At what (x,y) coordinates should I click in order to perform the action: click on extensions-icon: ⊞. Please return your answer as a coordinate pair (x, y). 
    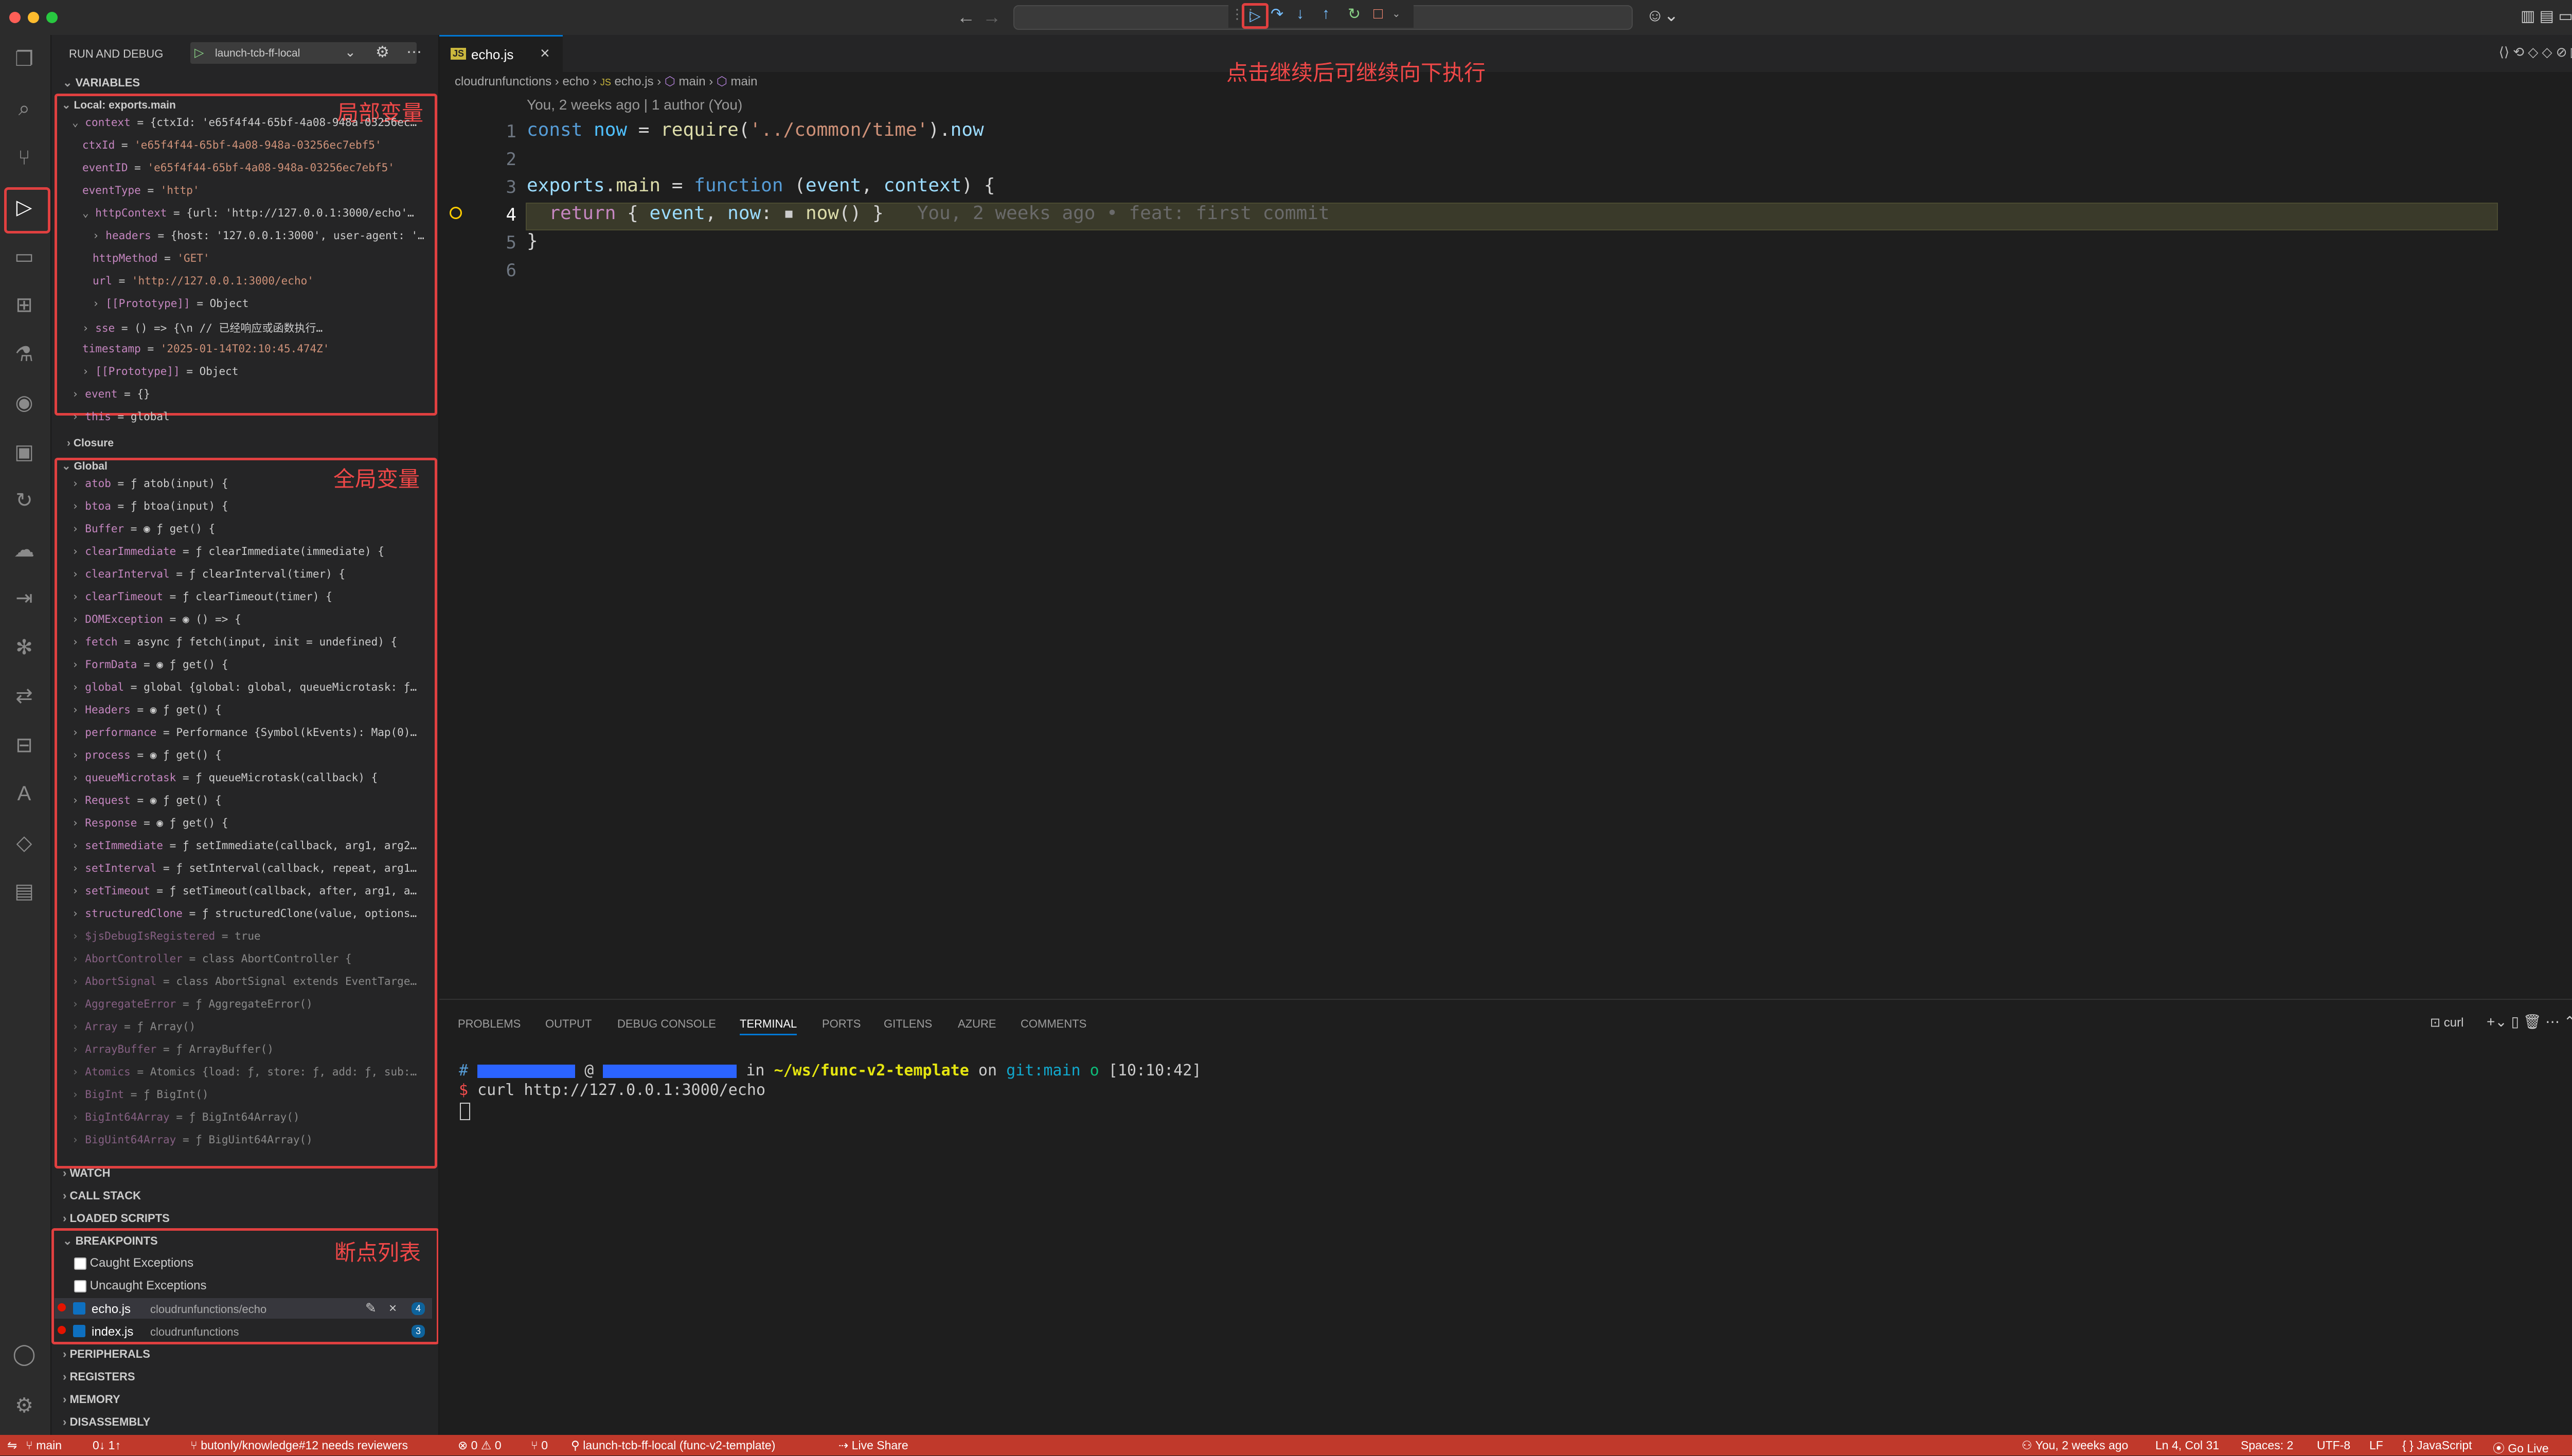
    Looking at the image, I should click on (24, 305).